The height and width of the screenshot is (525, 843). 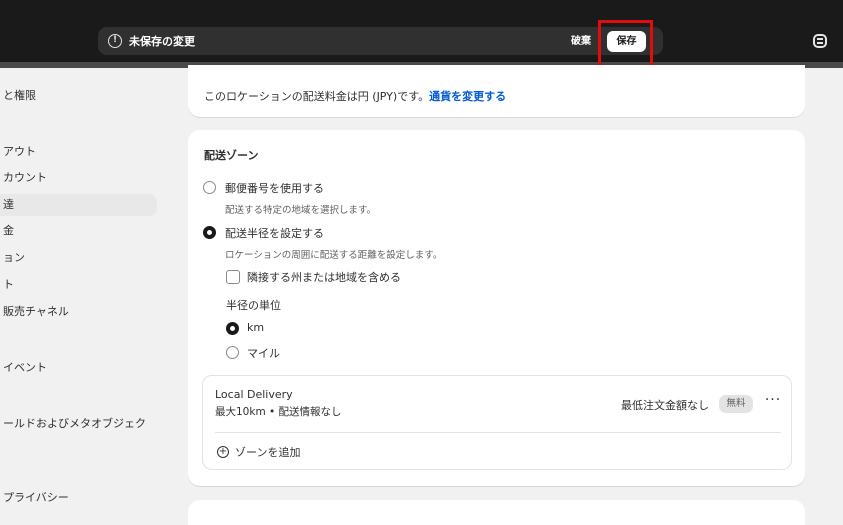 What do you see at coordinates (78, 368) in the screenshot?
I see `sidebar-item-customer-events: イベント` at bounding box center [78, 368].